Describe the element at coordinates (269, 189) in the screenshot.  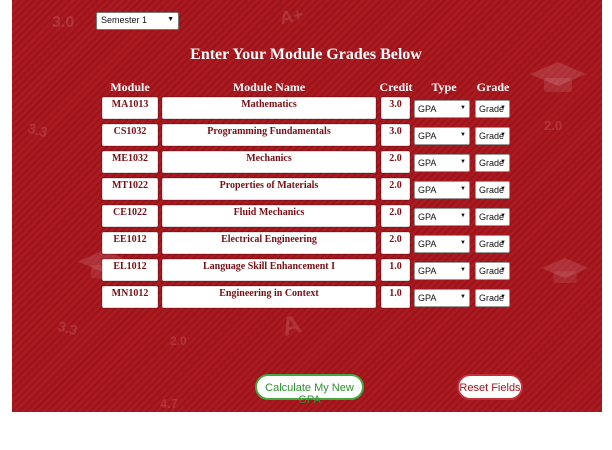
I see `module-name-field: Properties of Materials` at that location.